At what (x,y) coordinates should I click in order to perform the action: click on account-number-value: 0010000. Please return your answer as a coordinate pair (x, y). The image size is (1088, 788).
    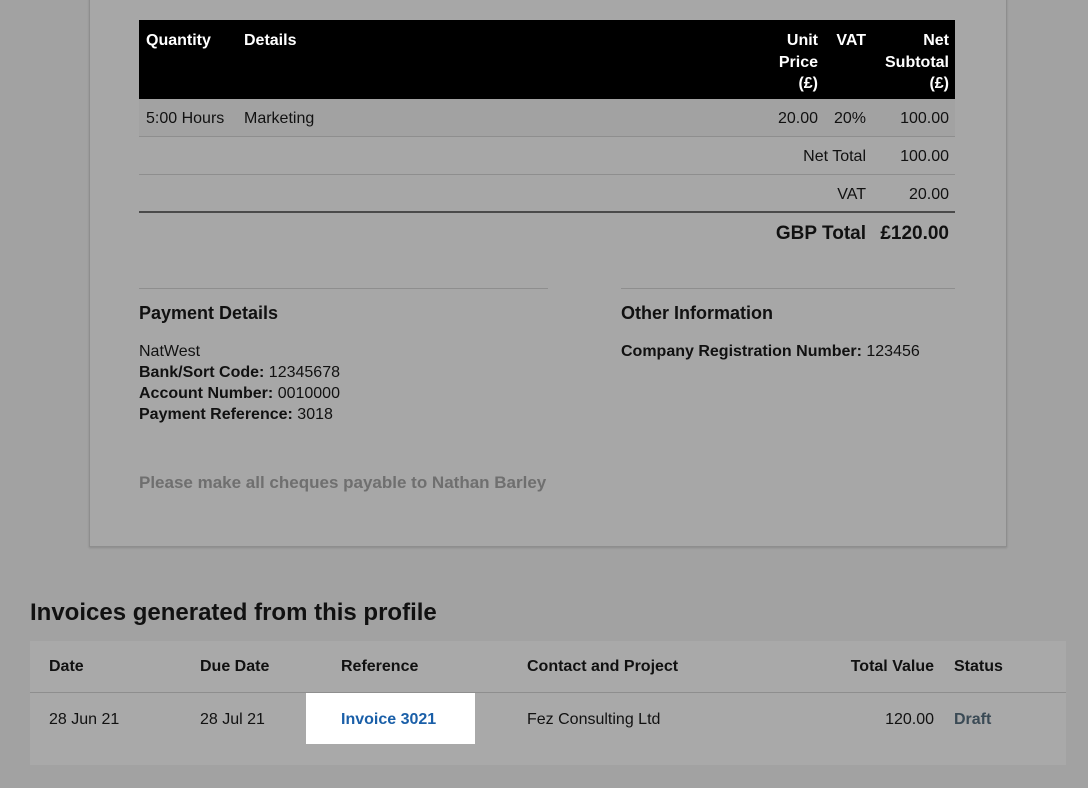
    Looking at the image, I should click on (308, 393).